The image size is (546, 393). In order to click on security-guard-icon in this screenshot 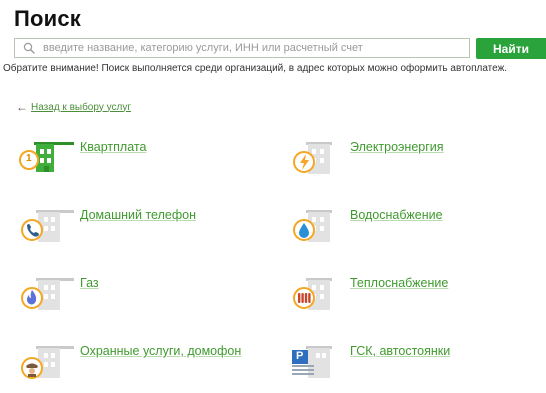, I will do `click(48, 366)`.